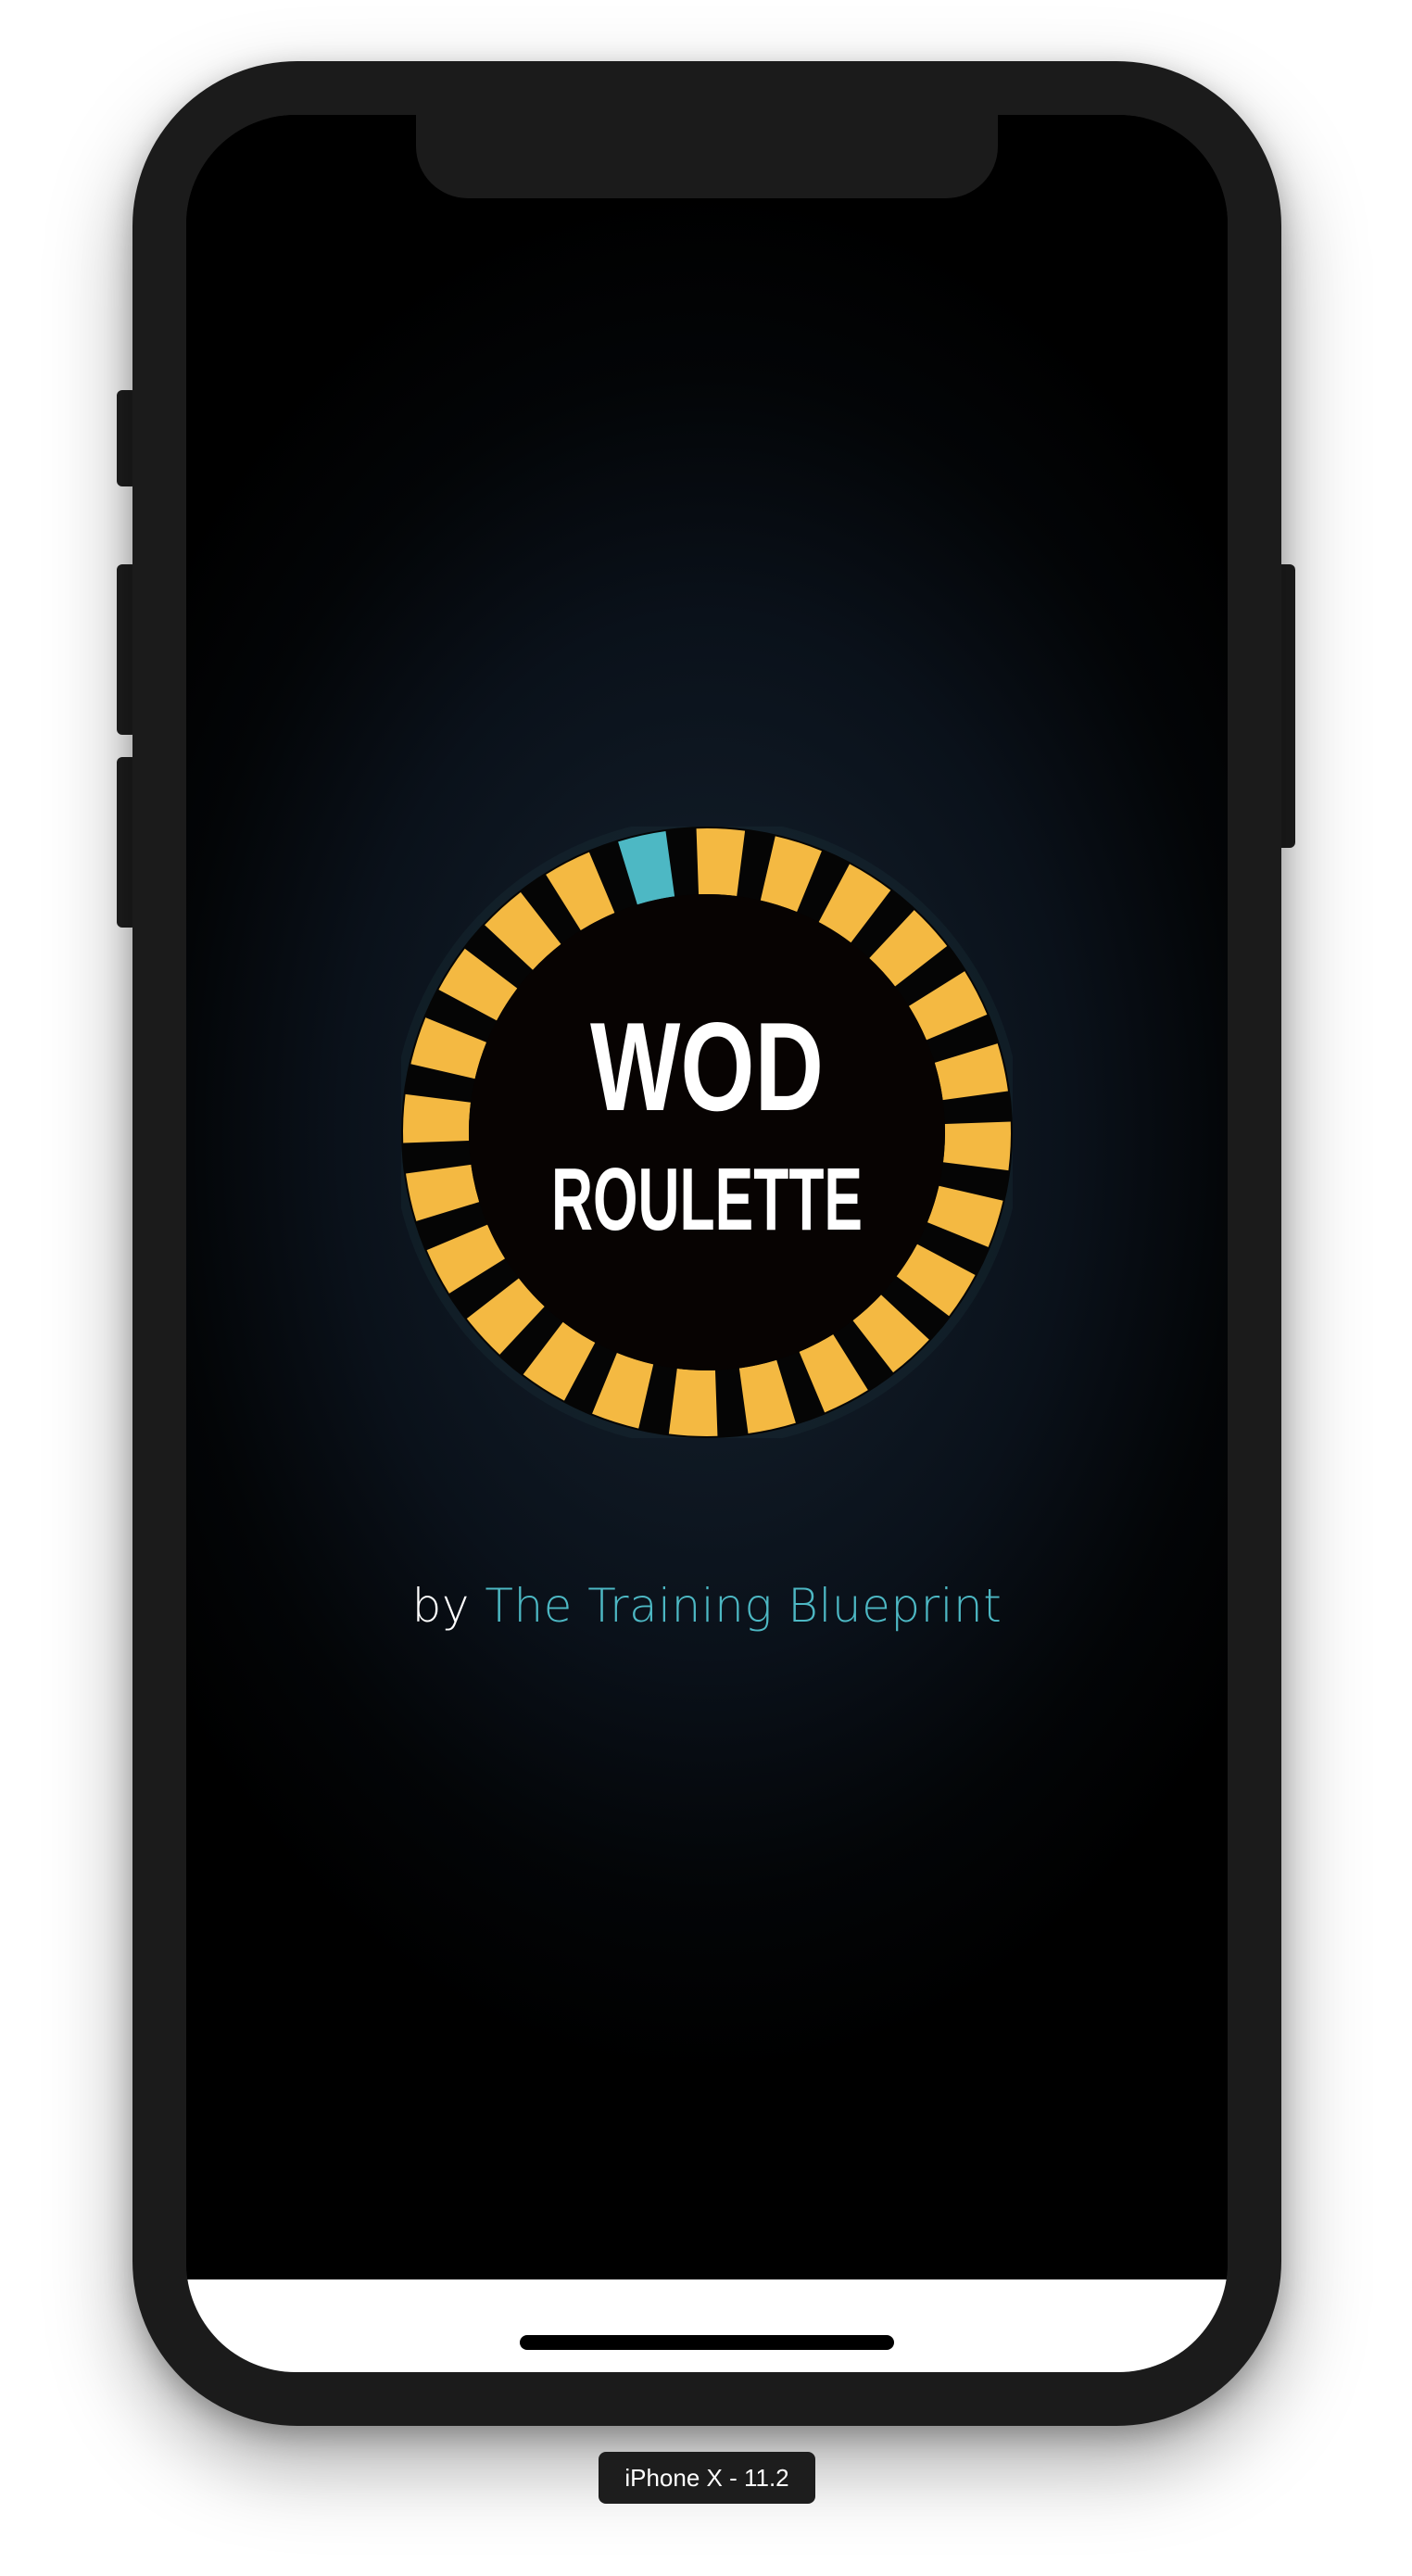  What do you see at coordinates (743, 1606) in the screenshot?
I see `training-blueprint-link: The Training Blueprint` at bounding box center [743, 1606].